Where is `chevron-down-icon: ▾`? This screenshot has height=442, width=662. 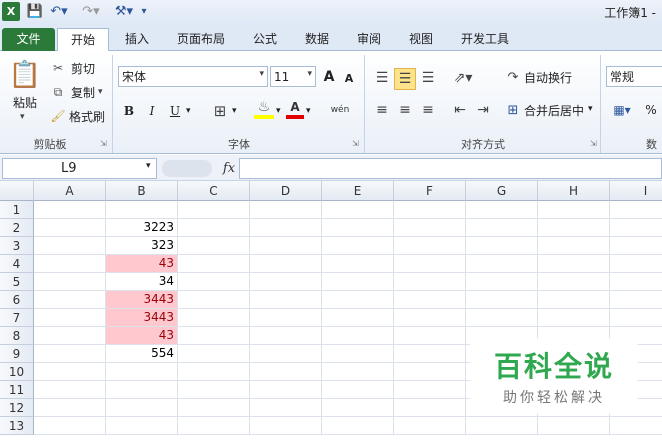
chevron-down-icon: ▾ is located at coordinates (309, 74).